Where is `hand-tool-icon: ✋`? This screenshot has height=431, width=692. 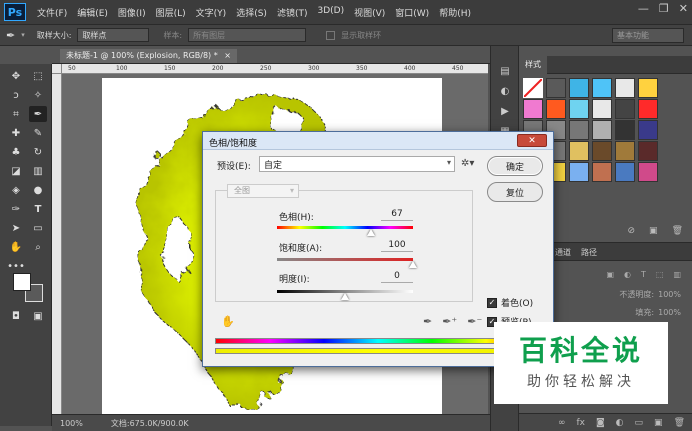 hand-tool-icon: ✋ is located at coordinates (16, 247).